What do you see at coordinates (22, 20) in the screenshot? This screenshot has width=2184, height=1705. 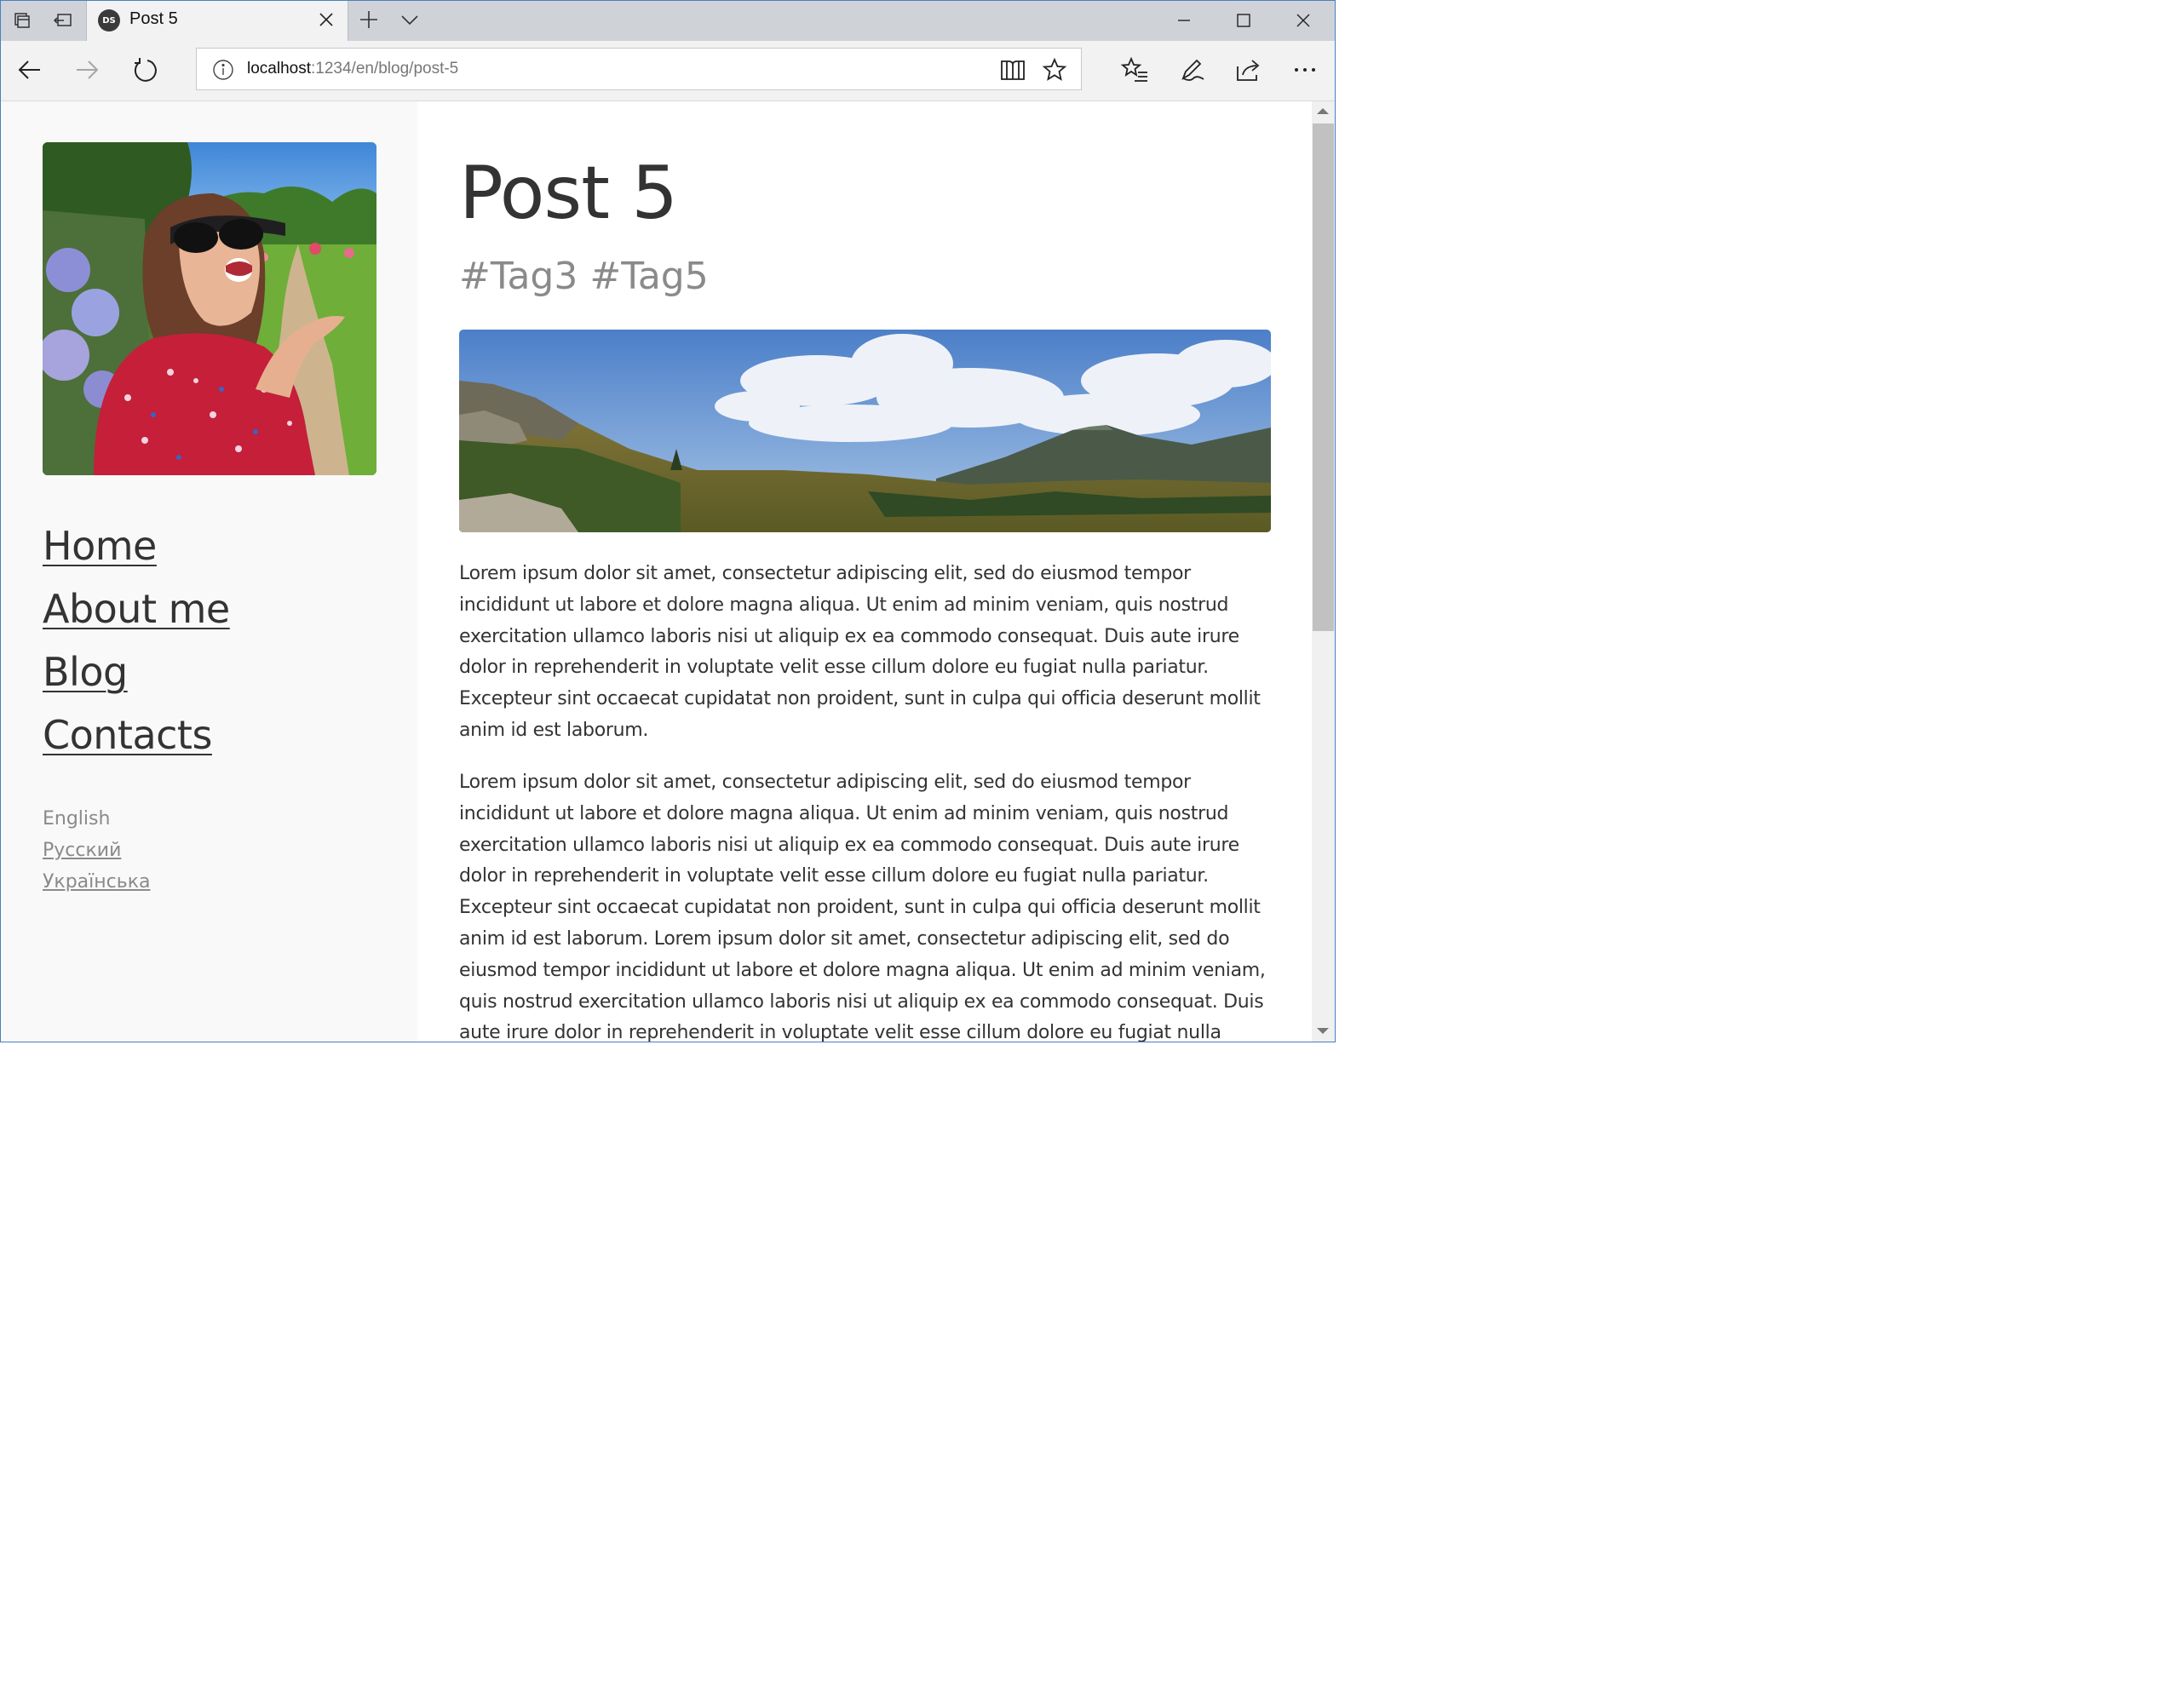 I see `tab-manager-icon` at bounding box center [22, 20].